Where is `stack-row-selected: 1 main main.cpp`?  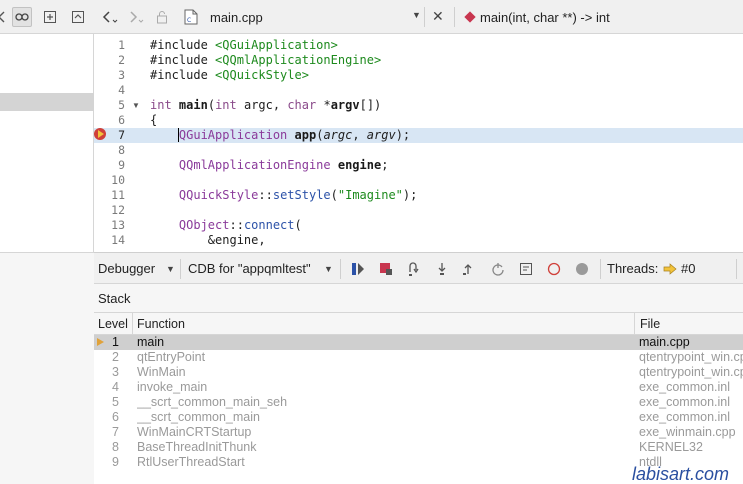 stack-row-selected: 1 main main.cpp is located at coordinates (418, 342).